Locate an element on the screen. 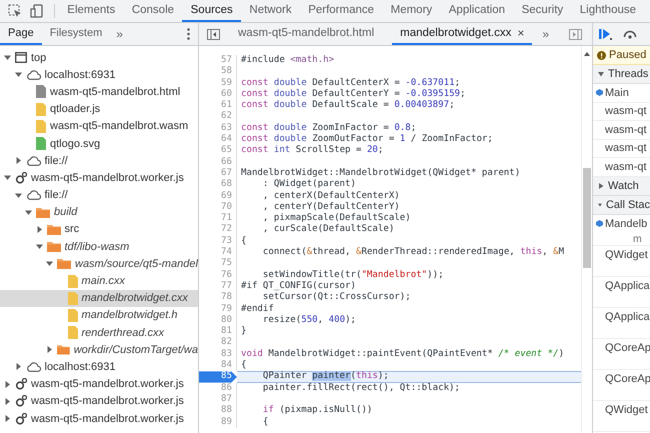 The width and height of the screenshot is (650, 433). tree-item: wasm-qt5-mandelbrot.wasm is located at coordinates (99, 126).